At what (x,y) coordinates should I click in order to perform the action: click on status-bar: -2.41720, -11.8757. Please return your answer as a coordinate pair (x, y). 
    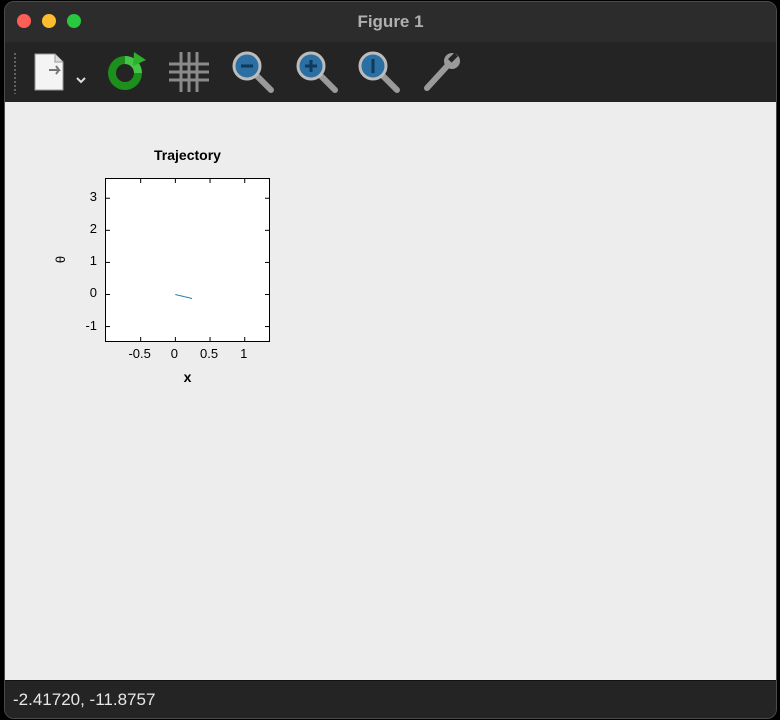
    Looking at the image, I should click on (390, 699).